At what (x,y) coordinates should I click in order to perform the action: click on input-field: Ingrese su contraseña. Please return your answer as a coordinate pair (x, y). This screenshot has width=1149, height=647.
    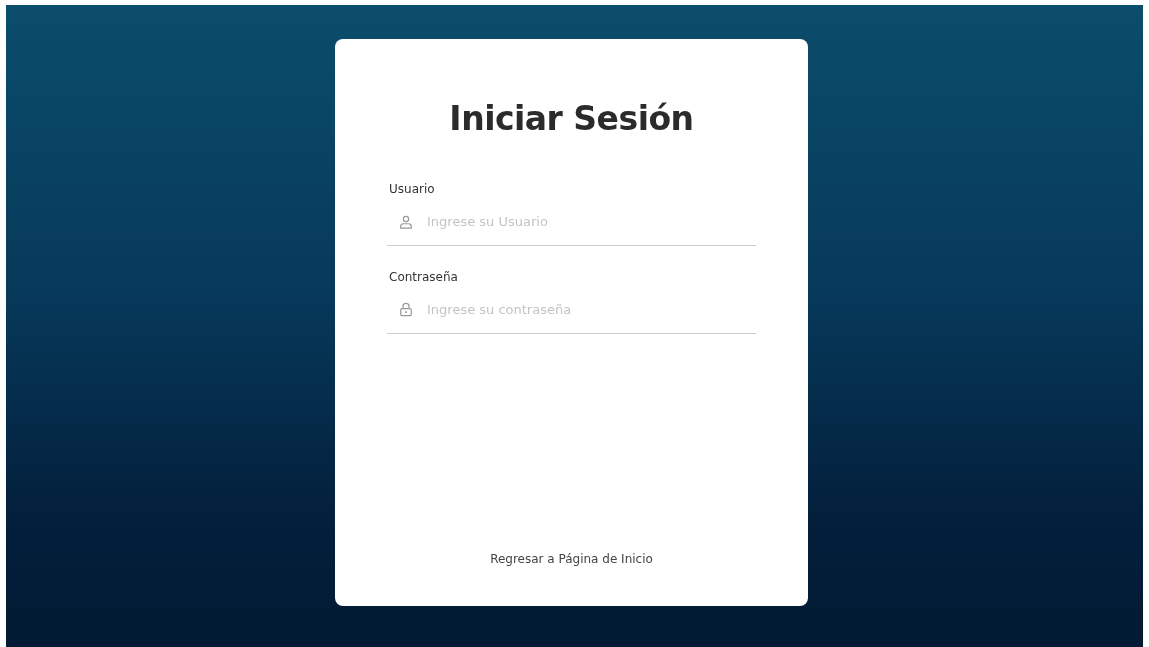
    Looking at the image, I should click on (585, 309).